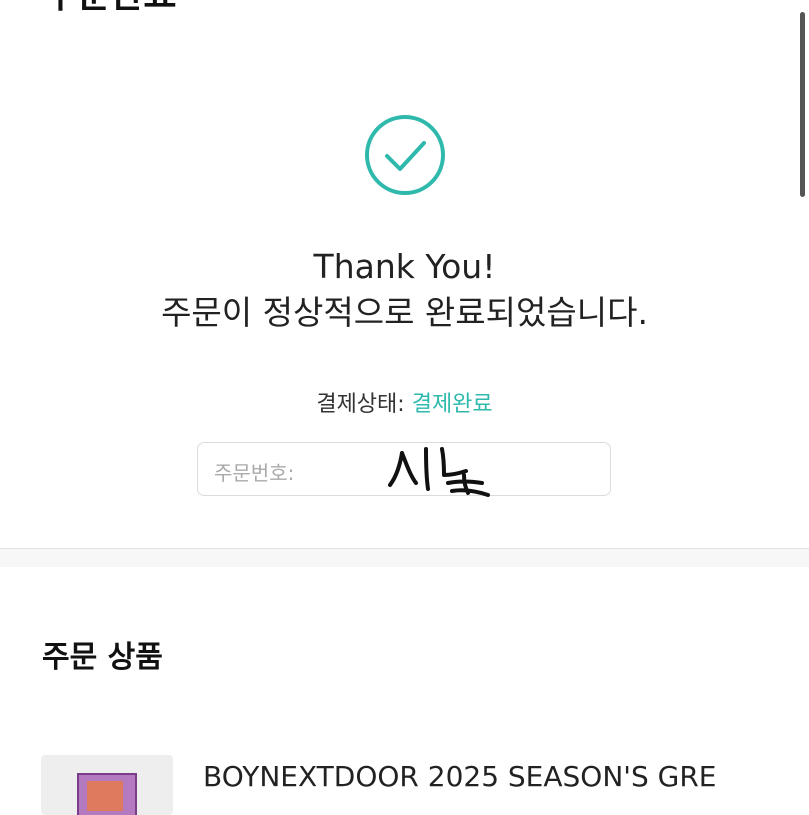  Describe the element at coordinates (110, 7) in the screenshot. I see `page-title: 주문완료` at that location.